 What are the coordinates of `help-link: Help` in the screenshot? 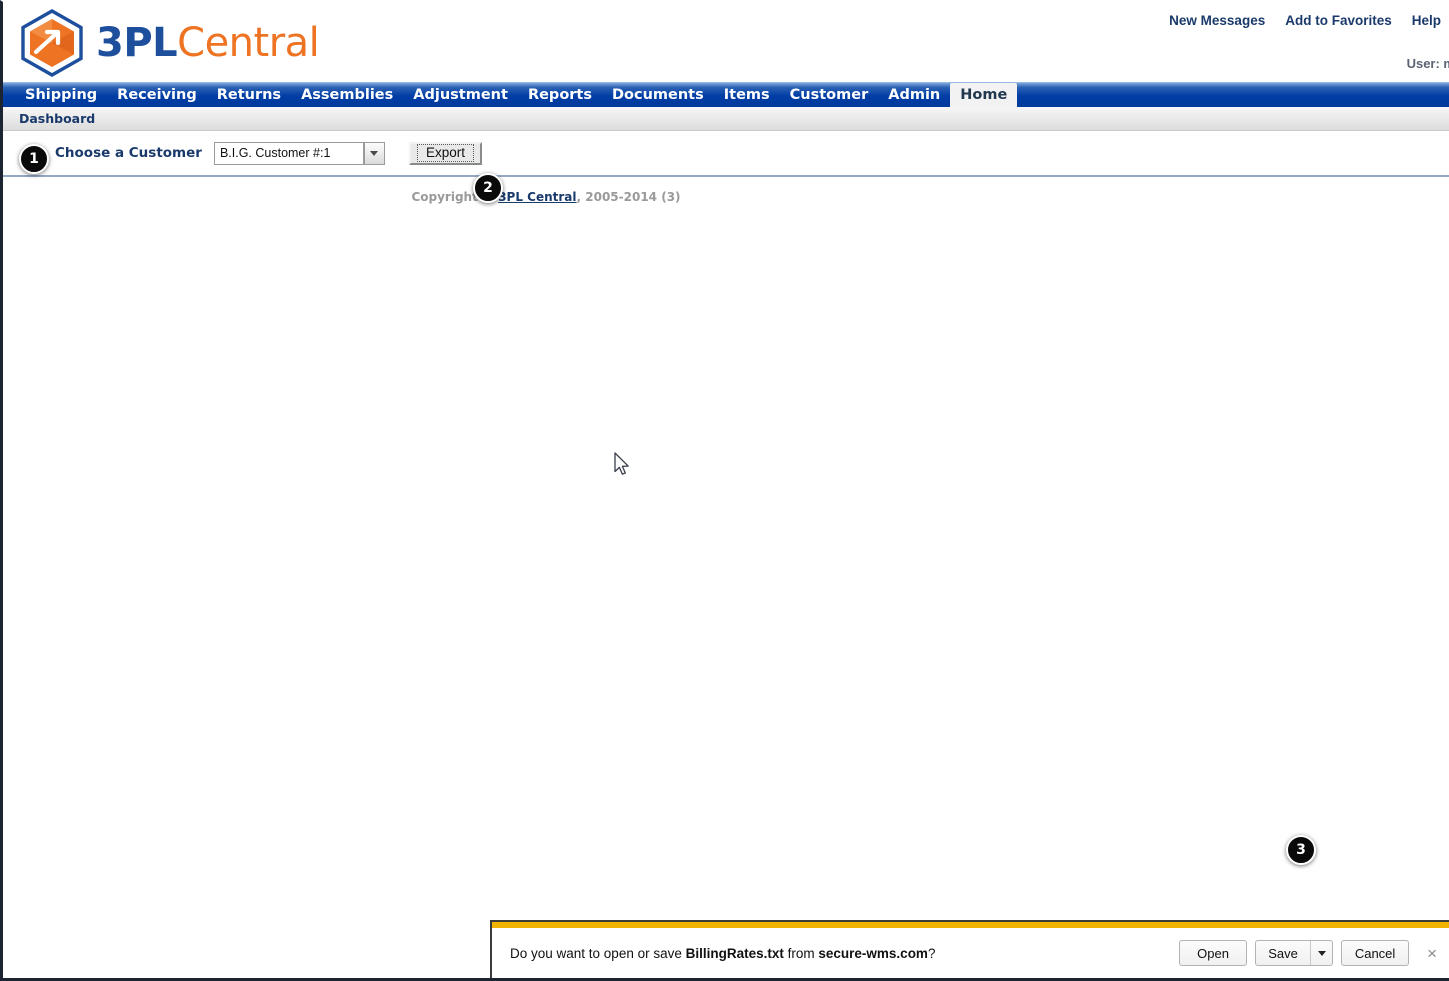 It's located at (1426, 20).